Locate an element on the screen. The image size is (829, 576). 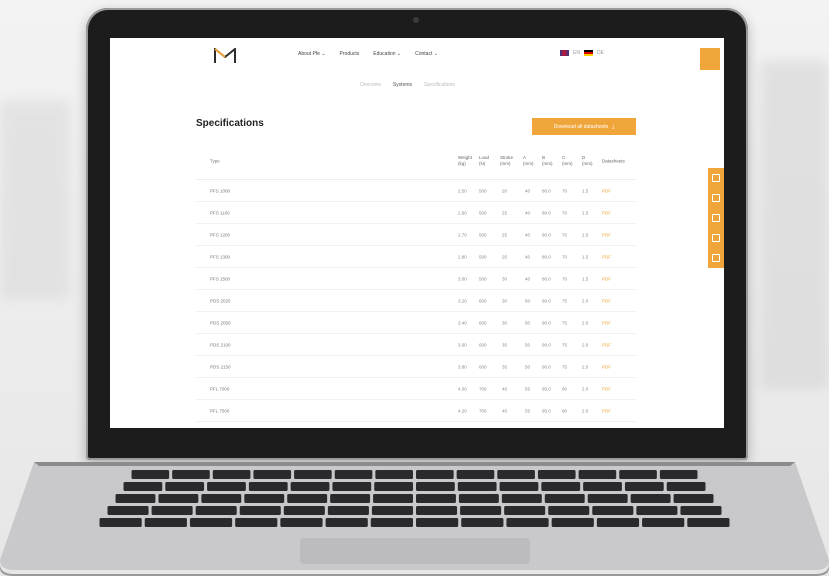
trackpad is located at coordinates (415, 551).